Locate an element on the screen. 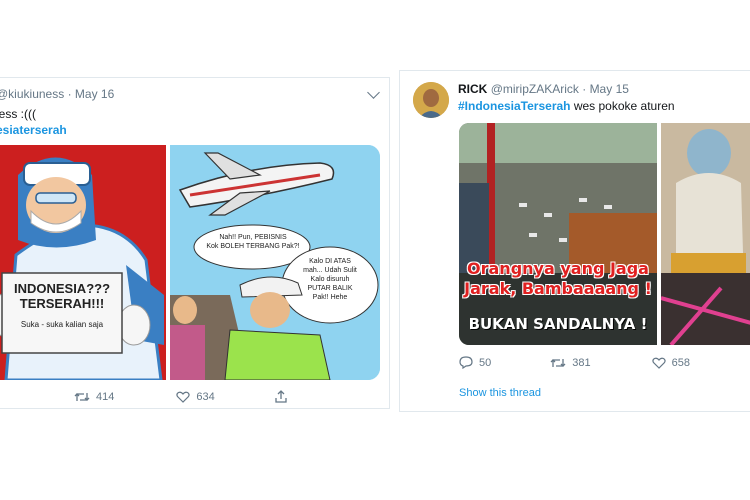  left-like-count: 634 is located at coordinates (205, 396).